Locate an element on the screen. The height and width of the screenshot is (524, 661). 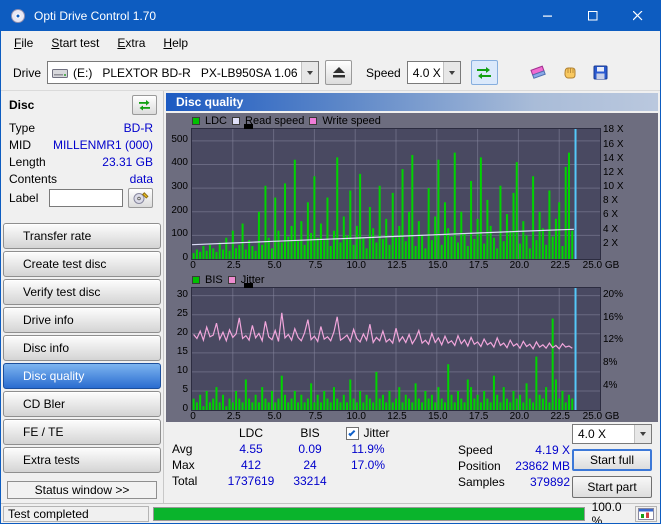
erase-disc-button is located at coordinates (538, 72).